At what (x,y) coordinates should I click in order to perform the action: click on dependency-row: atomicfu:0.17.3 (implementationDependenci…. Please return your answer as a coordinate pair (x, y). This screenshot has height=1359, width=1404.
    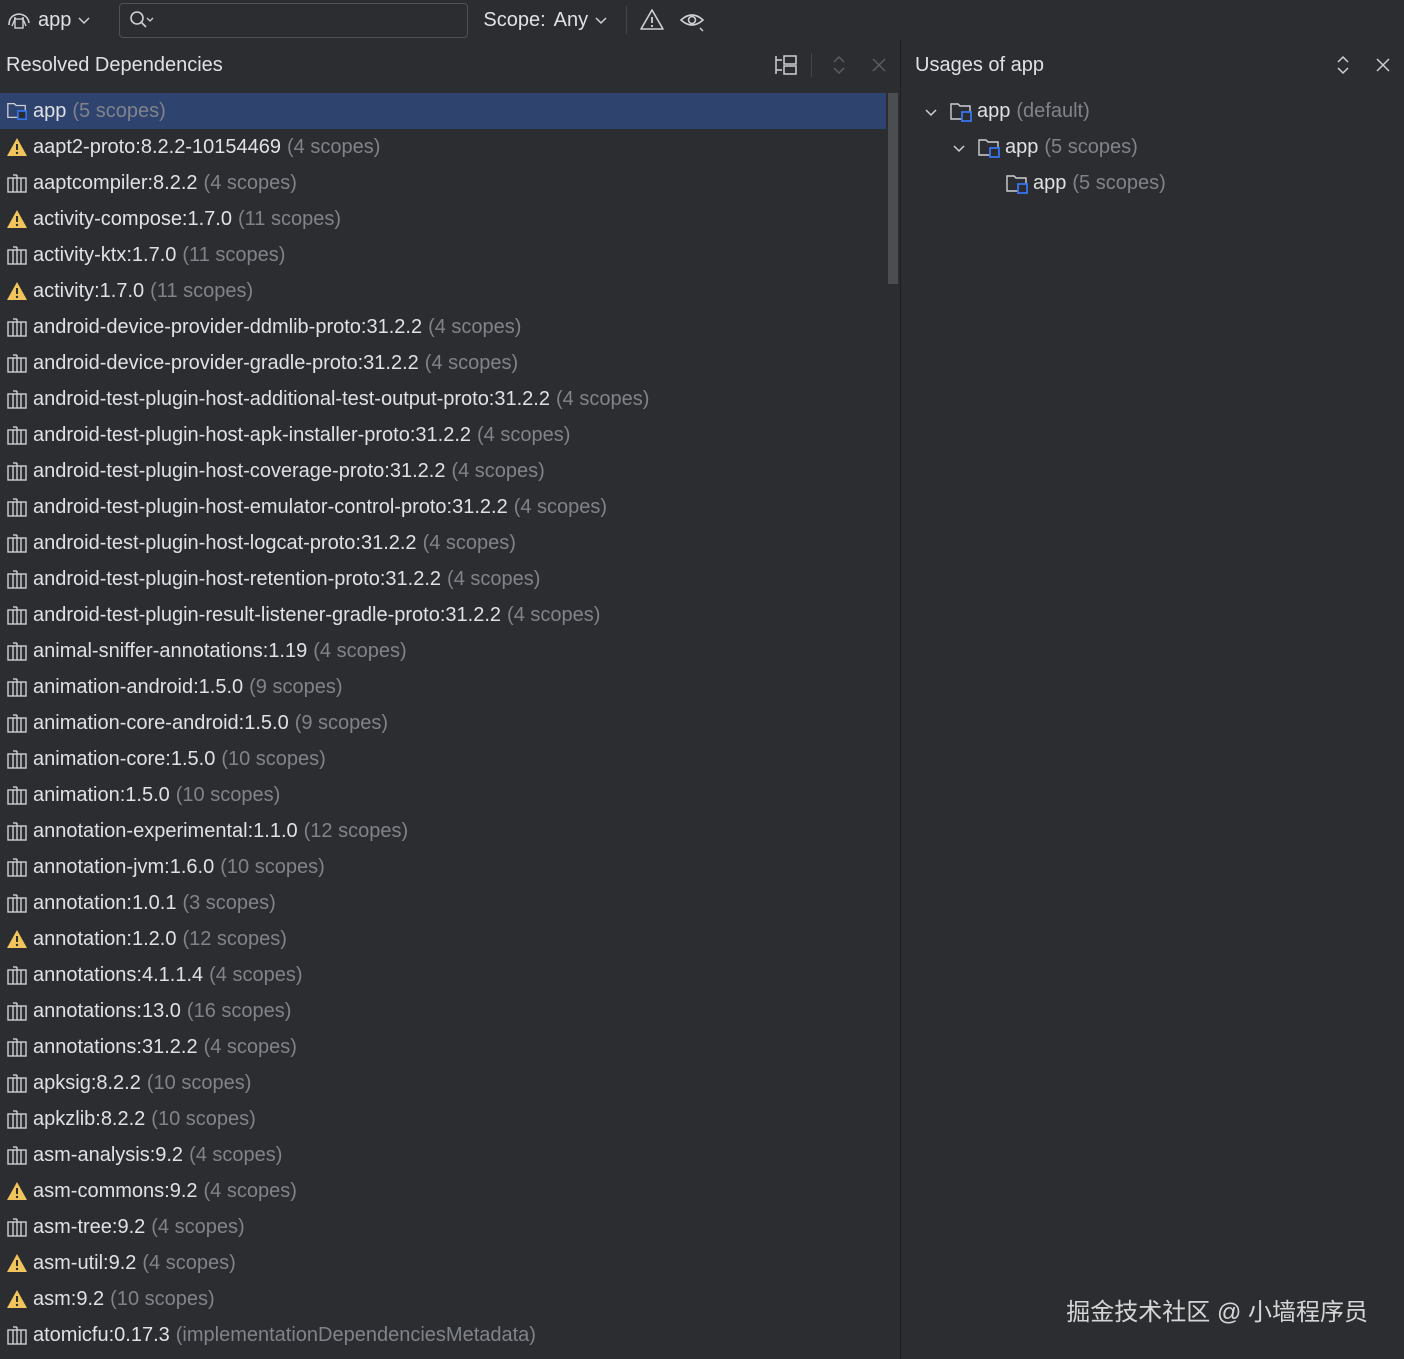
    Looking at the image, I should click on (443, 1335).